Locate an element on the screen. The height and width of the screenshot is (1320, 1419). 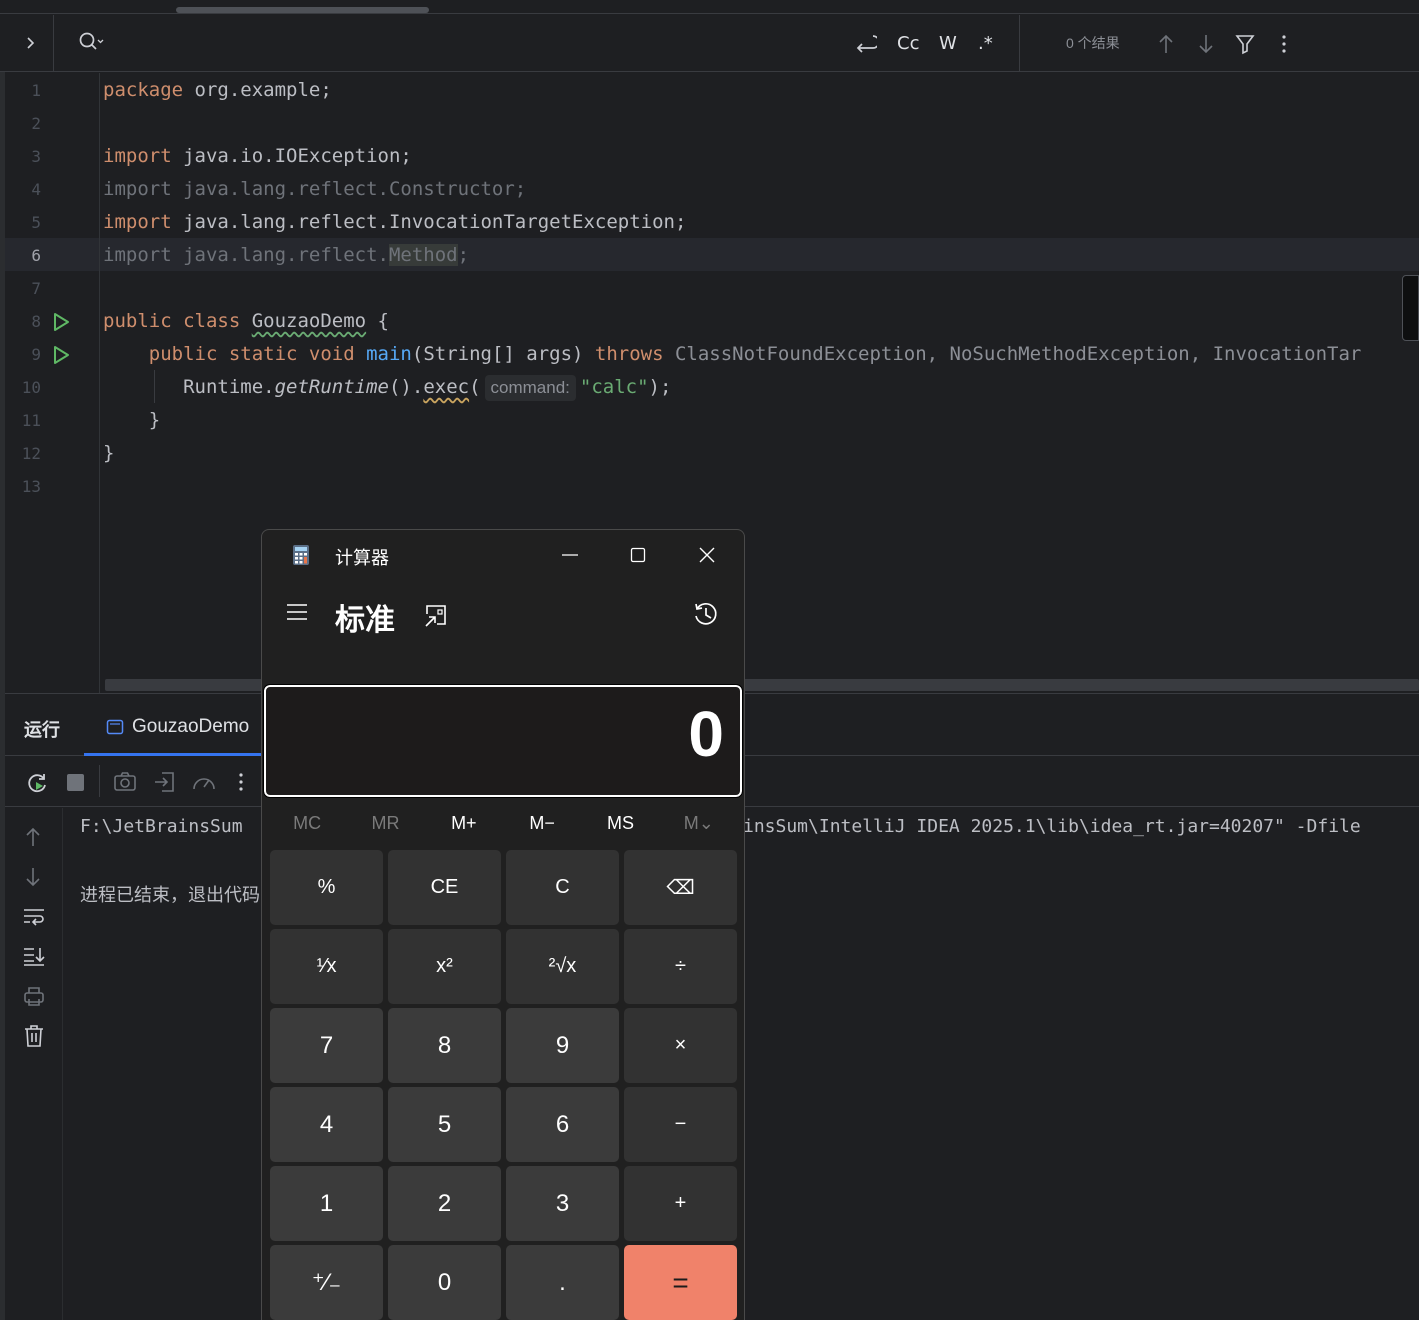
console-side-toolbar is located at coordinates (34, 1064).